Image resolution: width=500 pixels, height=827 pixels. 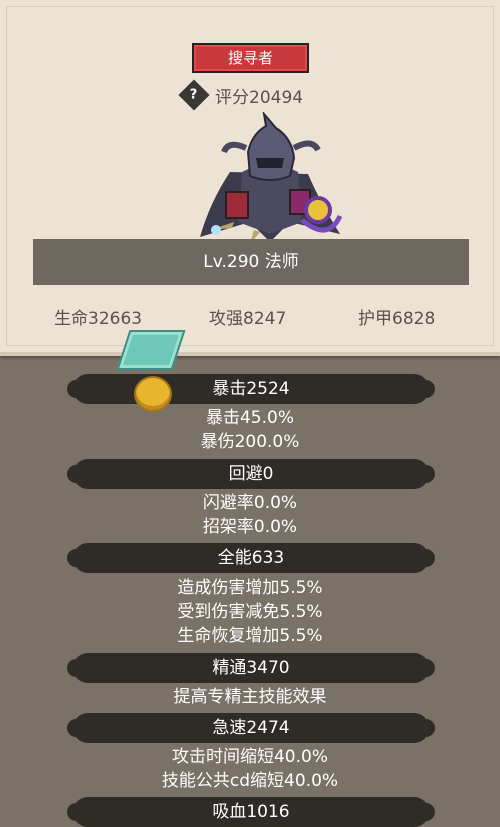 I want to click on stat-armor: 护甲6828, so click(x=397, y=319).